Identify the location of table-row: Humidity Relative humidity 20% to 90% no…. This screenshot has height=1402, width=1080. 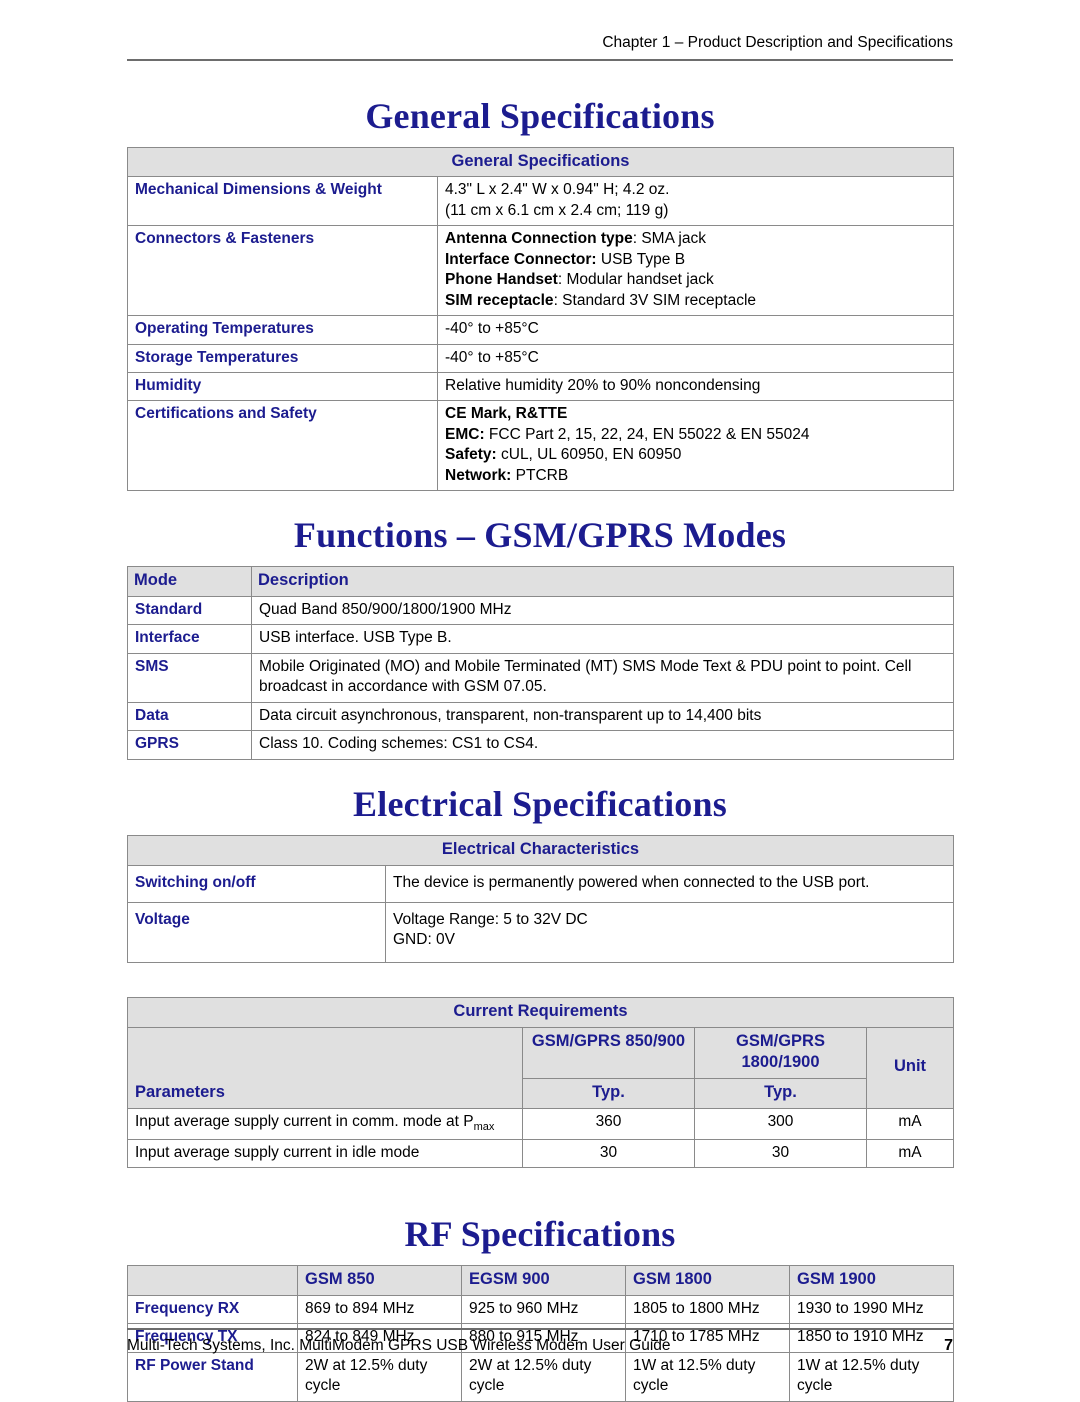
(540, 386).